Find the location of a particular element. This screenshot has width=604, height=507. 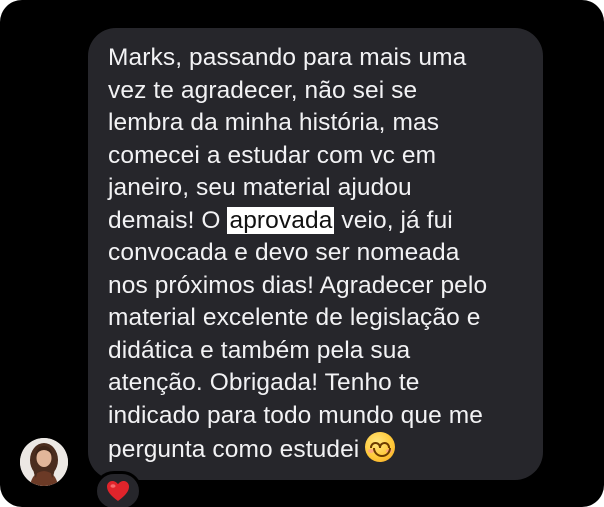

smiling-face-icon is located at coordinates (380, 447).